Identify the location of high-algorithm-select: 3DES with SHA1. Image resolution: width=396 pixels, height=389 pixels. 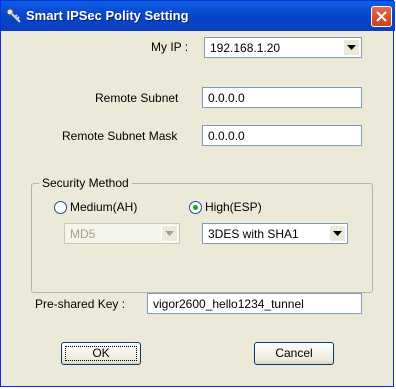
(275, 233).